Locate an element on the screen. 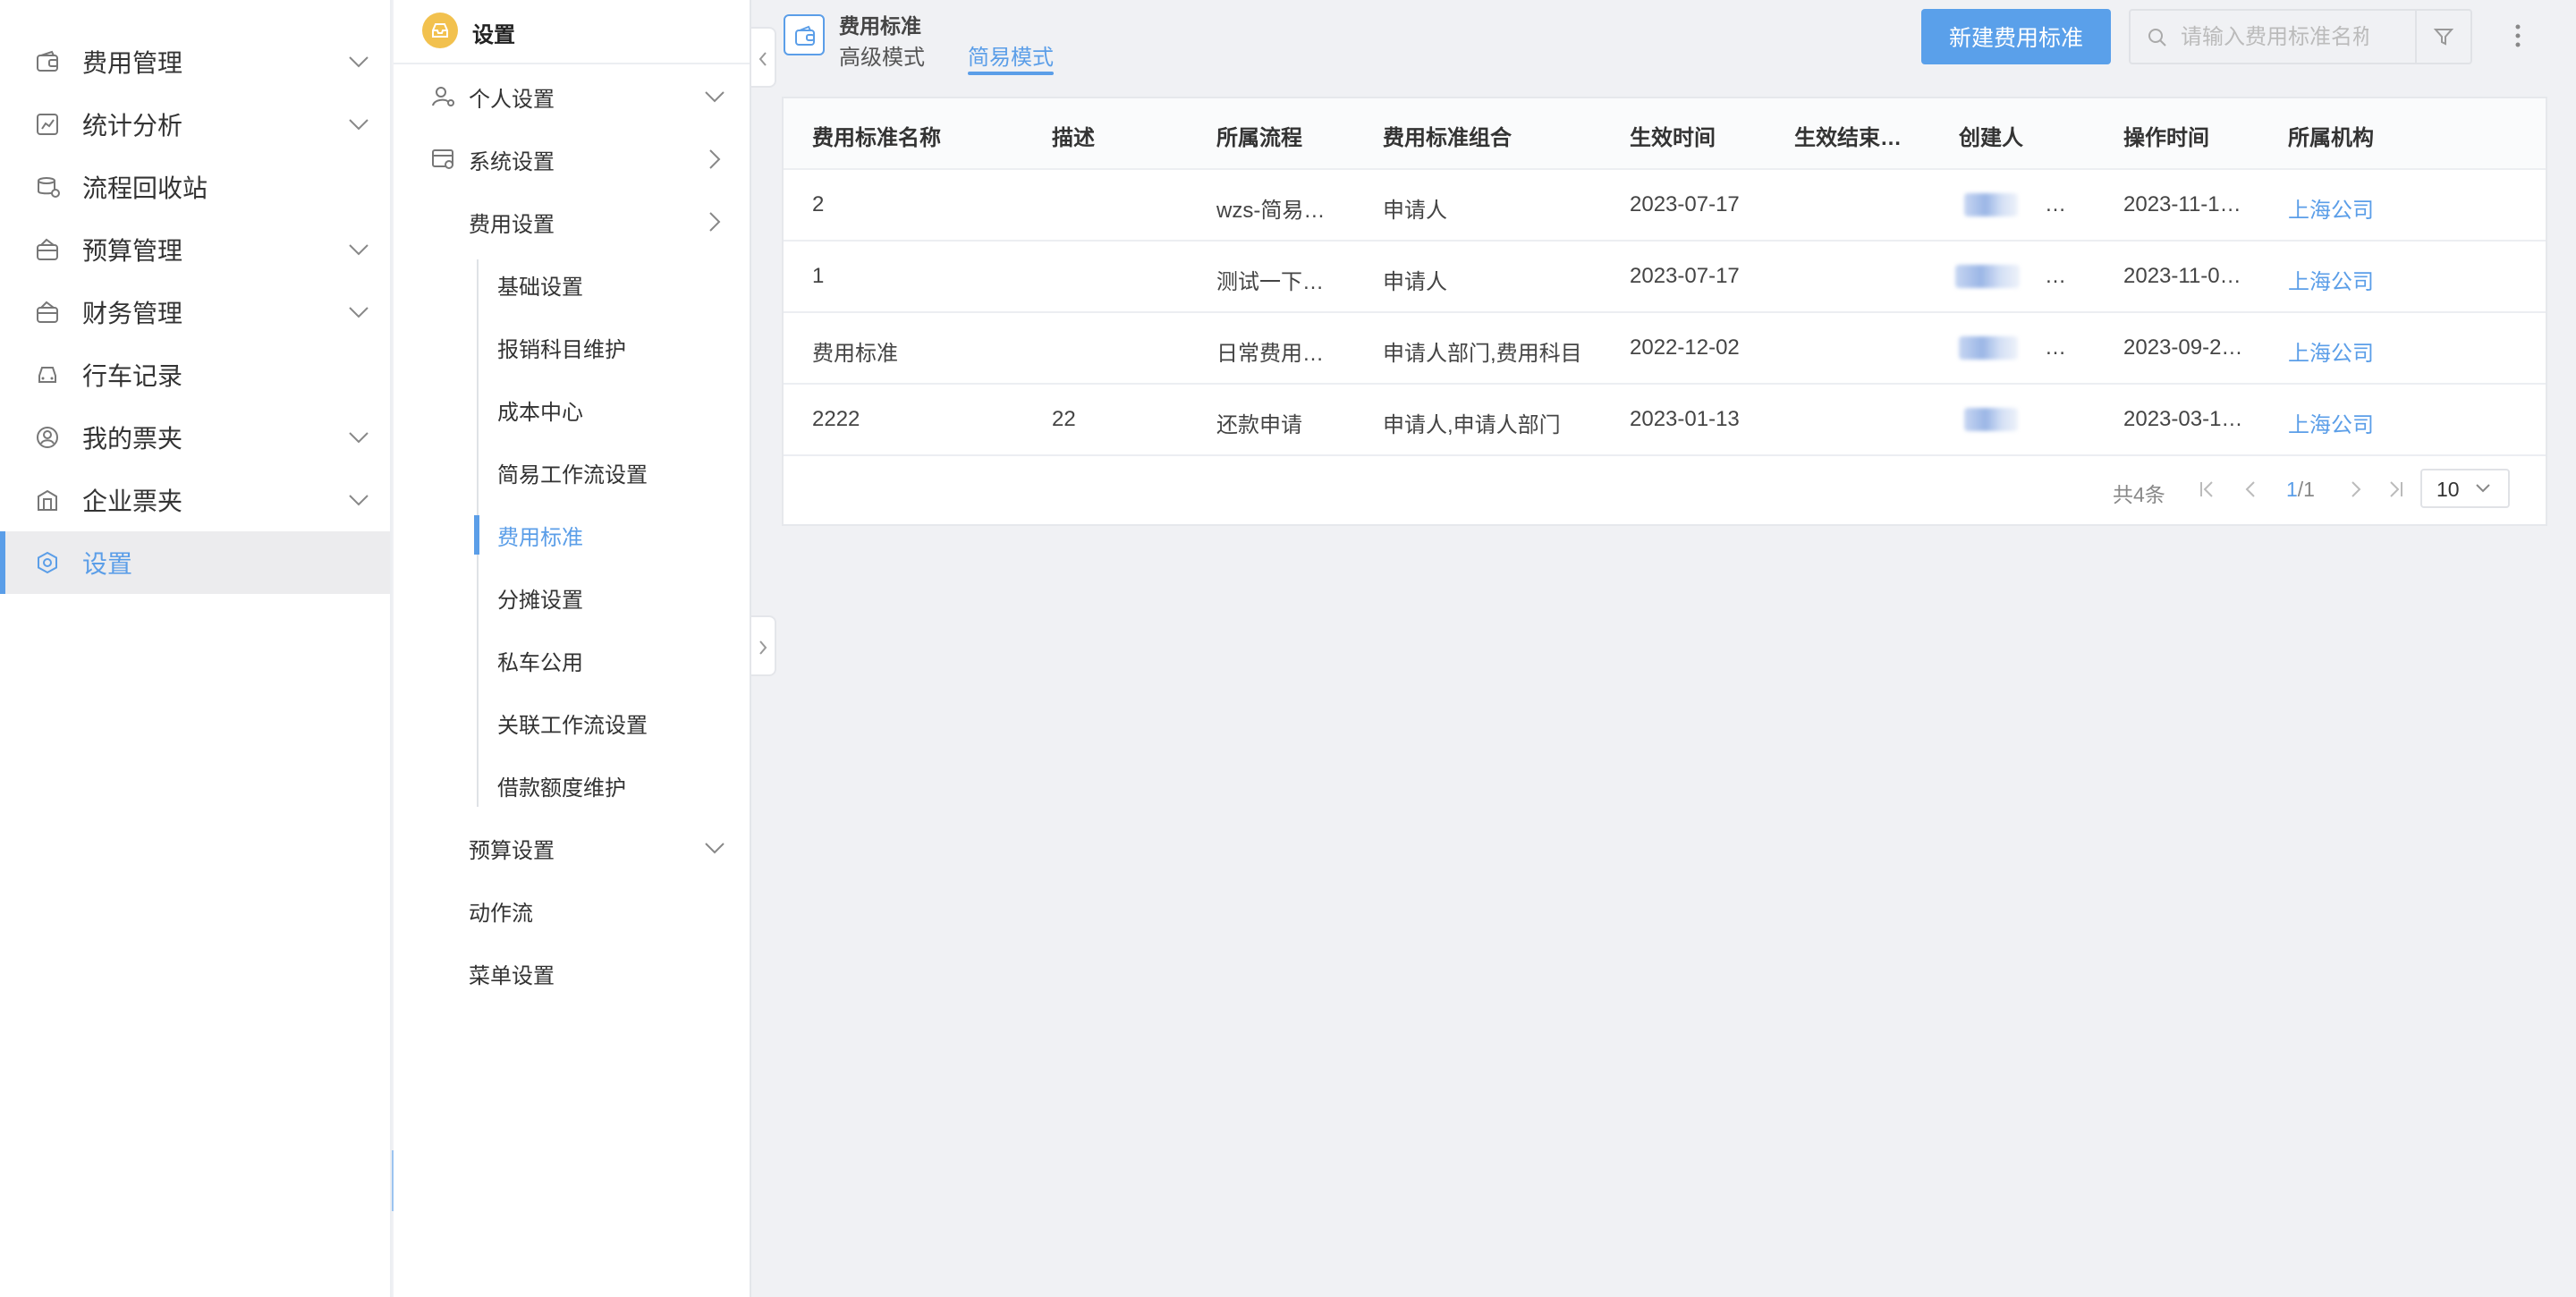 Image resolution: width=2576 pixels, height=1297 pixels. sub-item-label: 系统设置 is located at coordinates (512, 161).